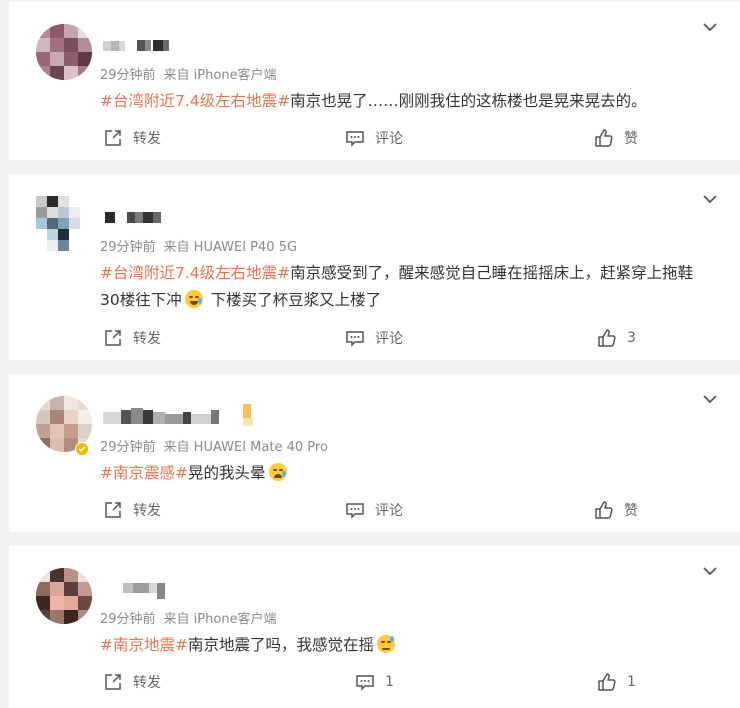  I want to click on post-meta: 29分钟前 来自 HUAWEI P40 5G, so click(198, 245).